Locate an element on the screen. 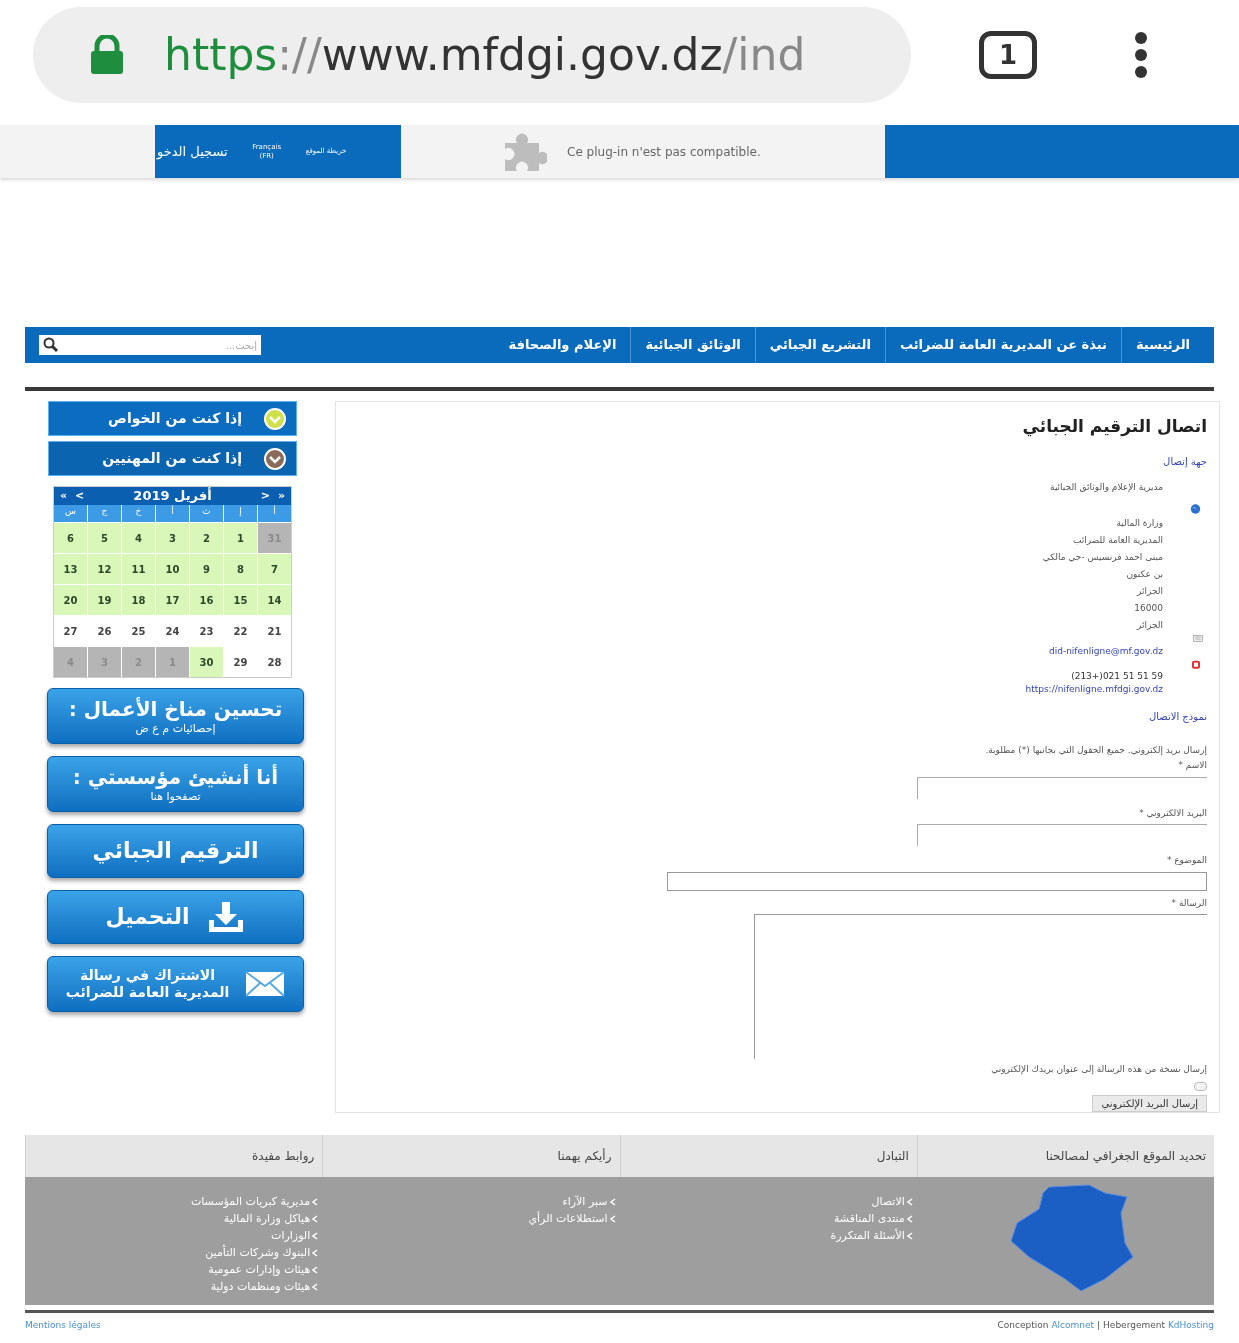 The height and width of the screenshot is (1343, 1239). sidebar-button: الترقيم الجبائي is located at coordinates (175, 851).